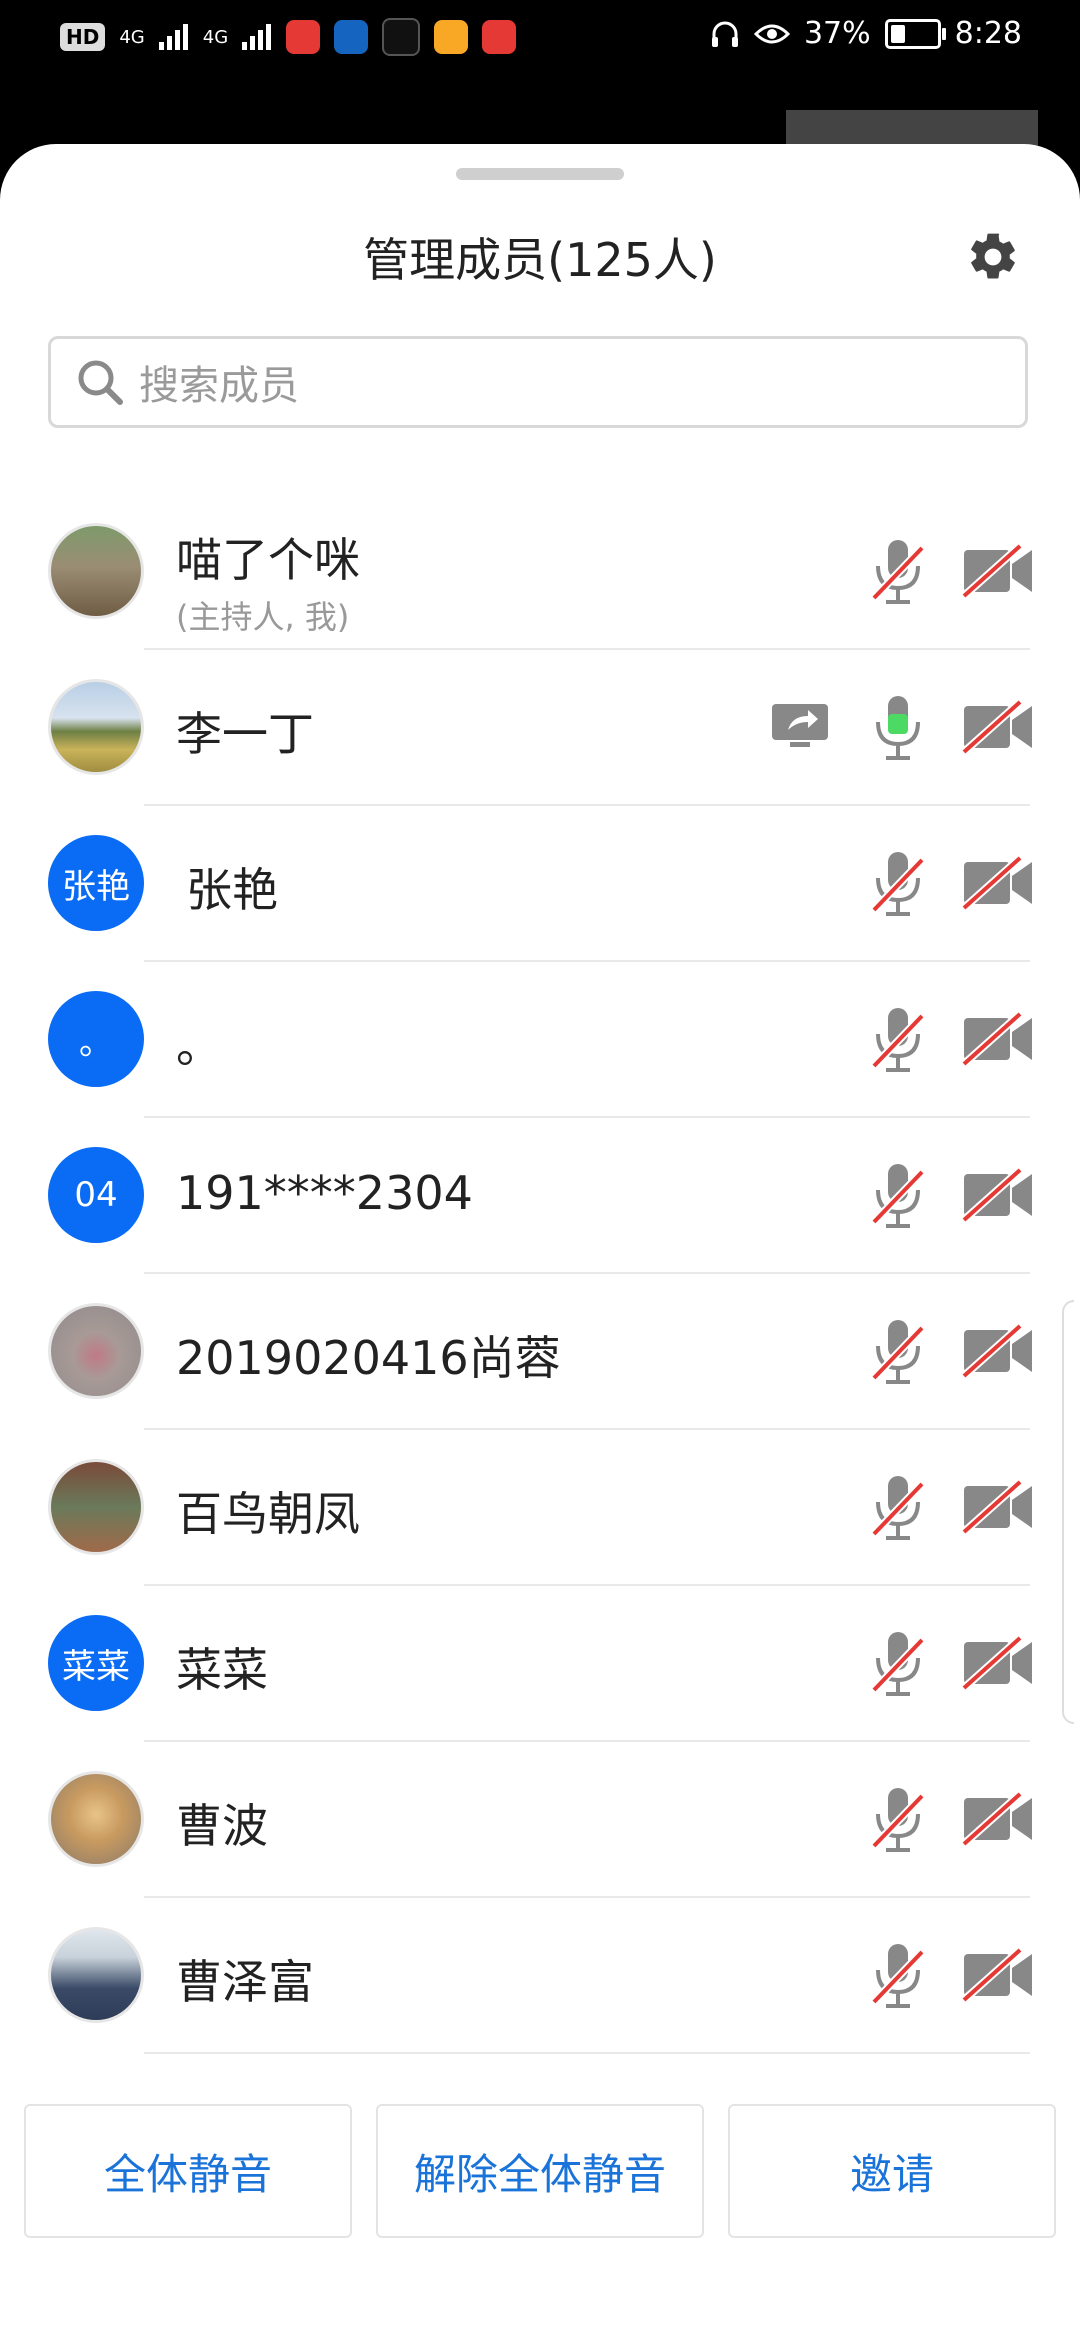 This screenshot has width=1080, height=2340. I want to click on screen-share-icon, so click(800, 725).